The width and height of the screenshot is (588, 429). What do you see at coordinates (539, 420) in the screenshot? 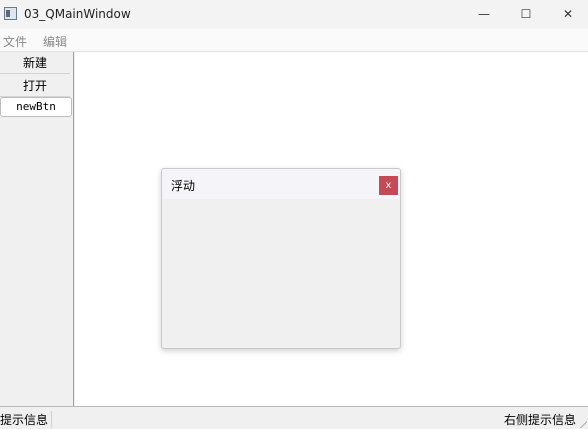
I see `status-right-message: 右侧提示信息` at bounding box center [539, 420].